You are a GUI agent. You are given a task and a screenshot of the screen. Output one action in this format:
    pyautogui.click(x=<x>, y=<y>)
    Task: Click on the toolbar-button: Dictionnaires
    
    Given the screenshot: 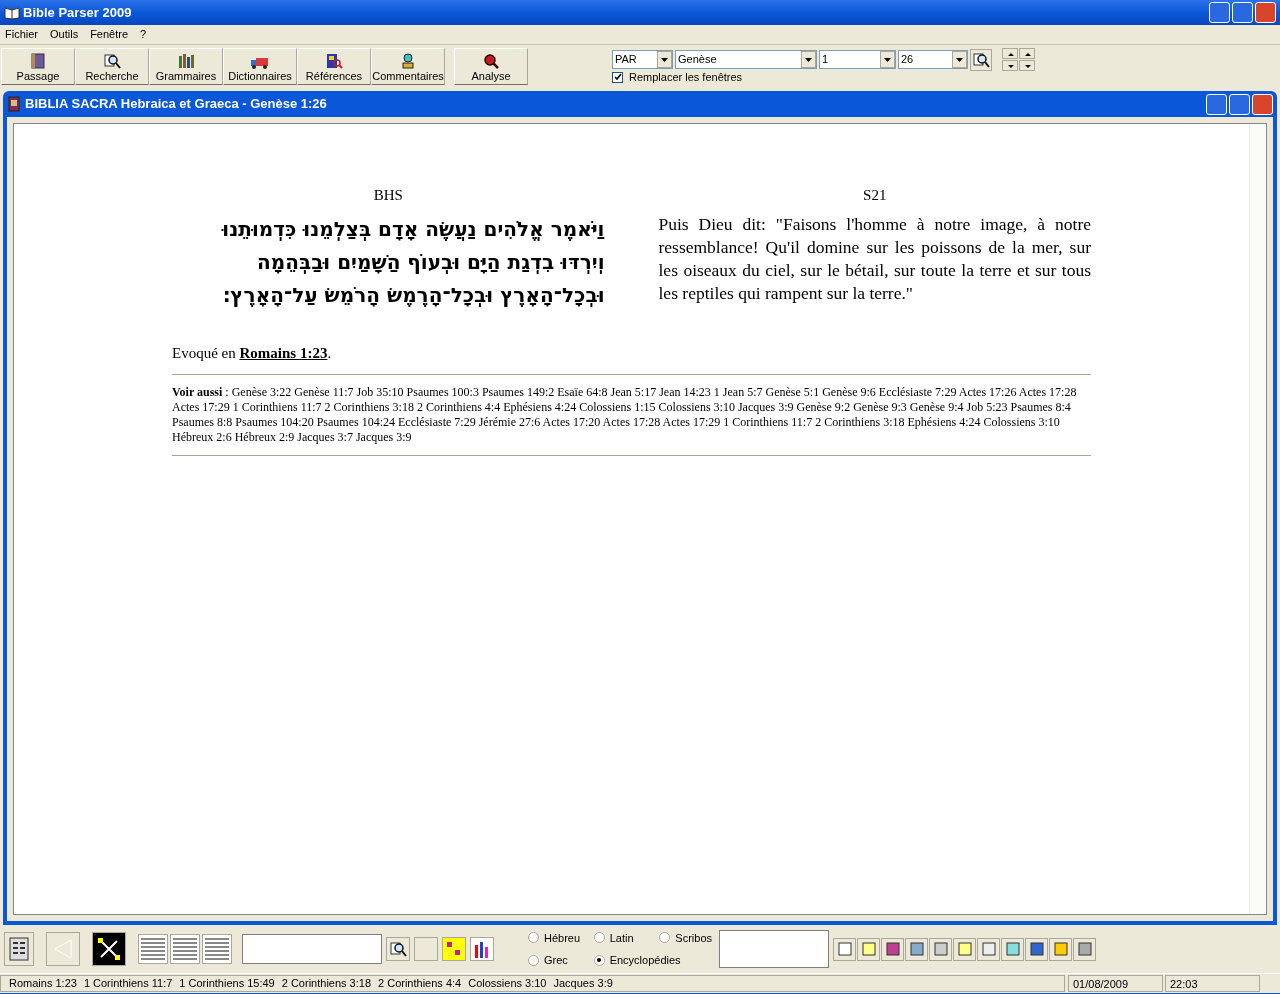 What is the action you would take?
    pyautogui.click(x=260, y=66)
    